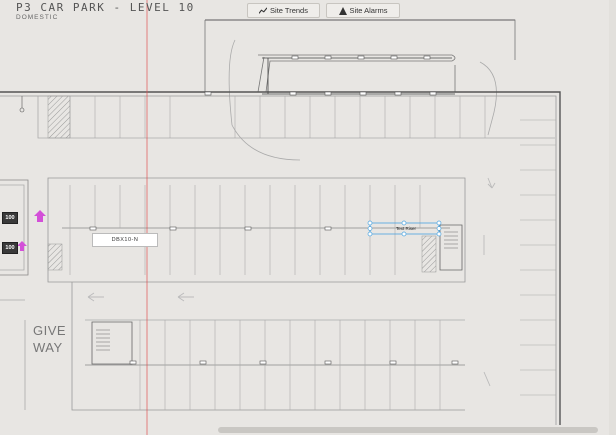 This screenshot has width=616, height=435. I want to click on vertical-scrollbar, so click(612, 217).